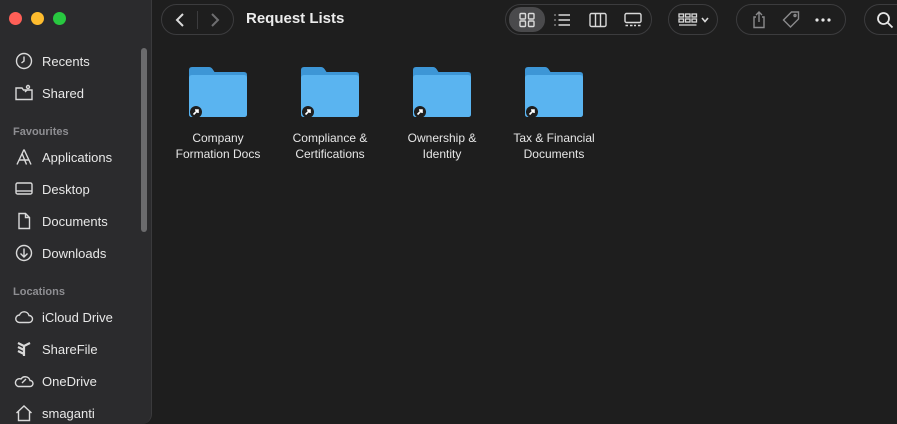 The width and height of the screenshot is (897, 424). I want to click on folder-item: Company Formation Docs, so click(218, 113).